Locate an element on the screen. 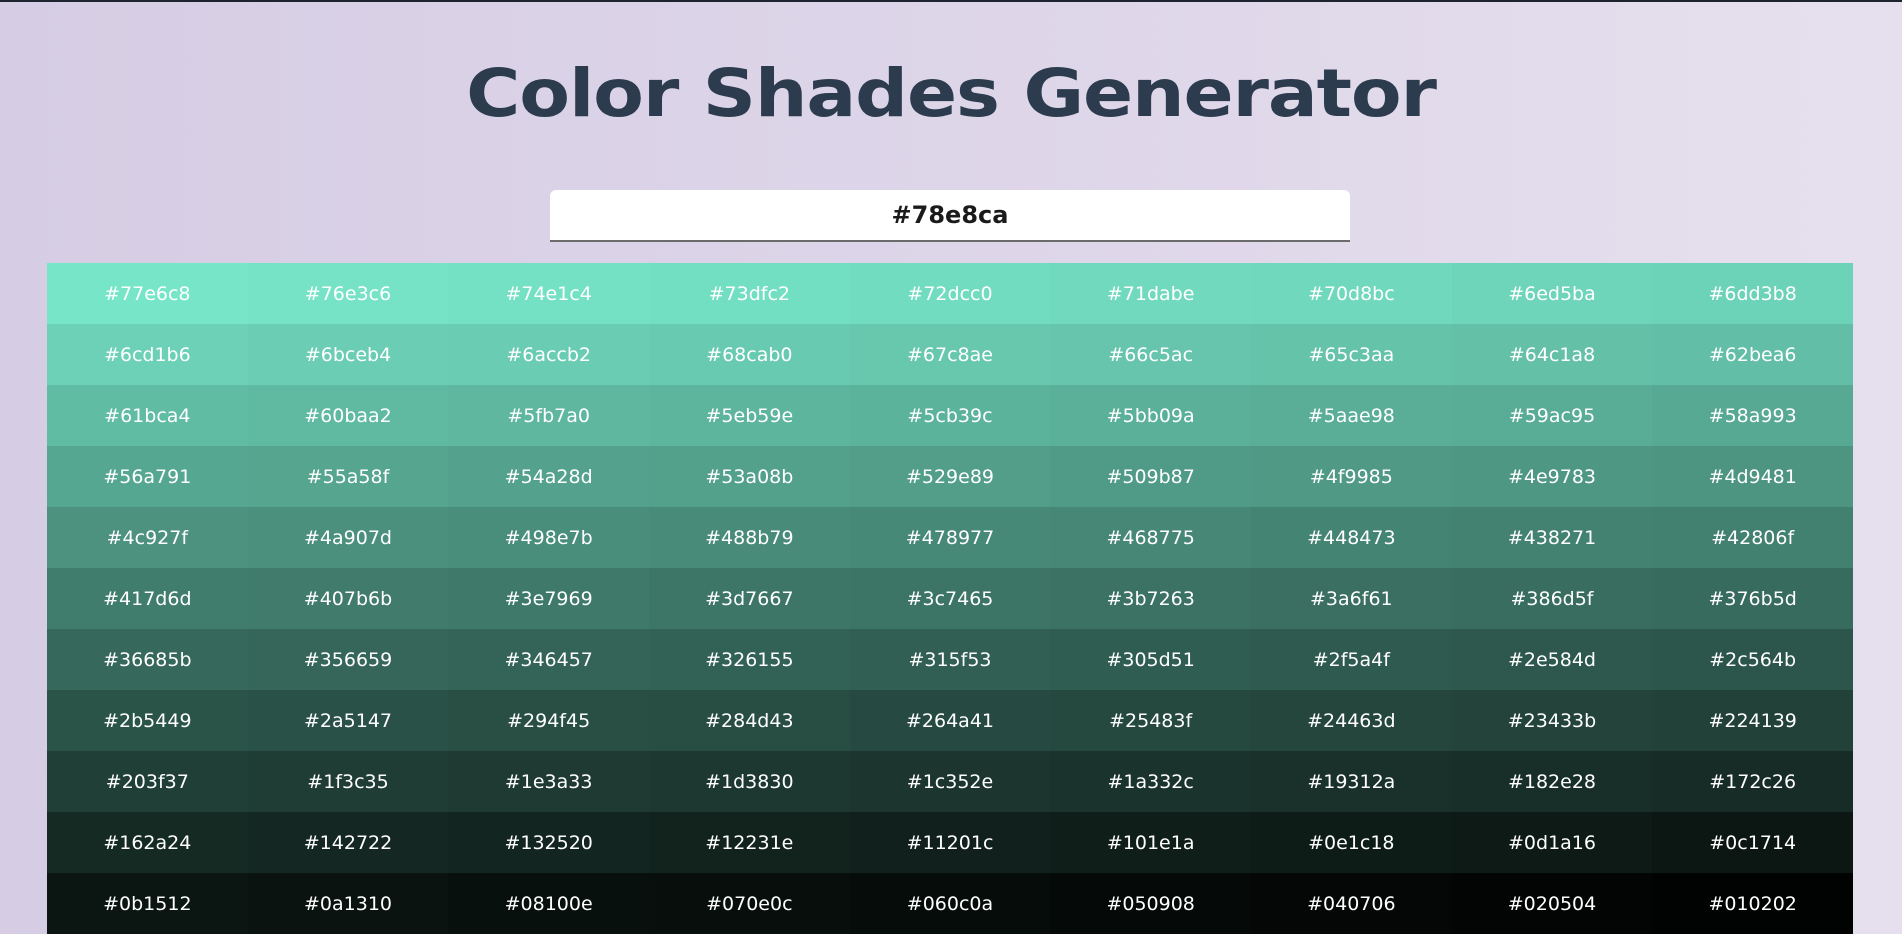 The height and width of the screenshot is (934, 1902). shade-swatch: #6accb2 is located at coordinates (548, 354).